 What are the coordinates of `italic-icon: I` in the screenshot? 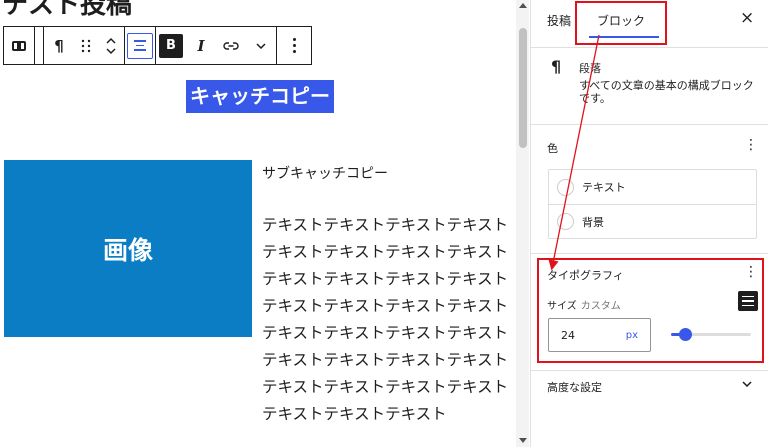 It's located at (201, 45).